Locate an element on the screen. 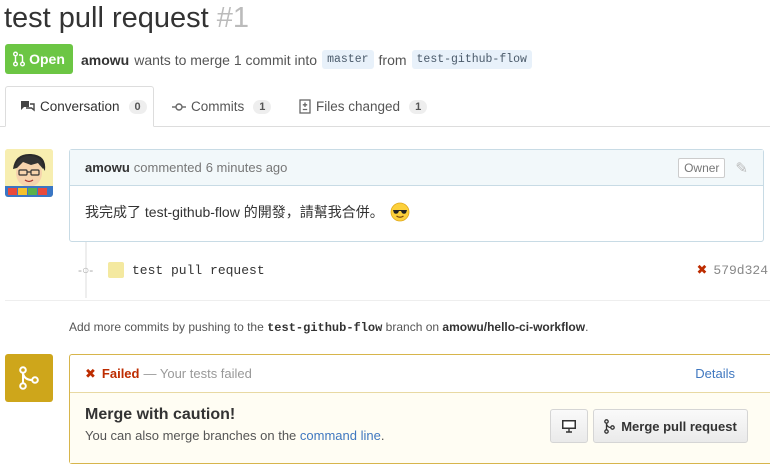 The image size is (770, 470). avatar-image is located at coordinates (29, 173).